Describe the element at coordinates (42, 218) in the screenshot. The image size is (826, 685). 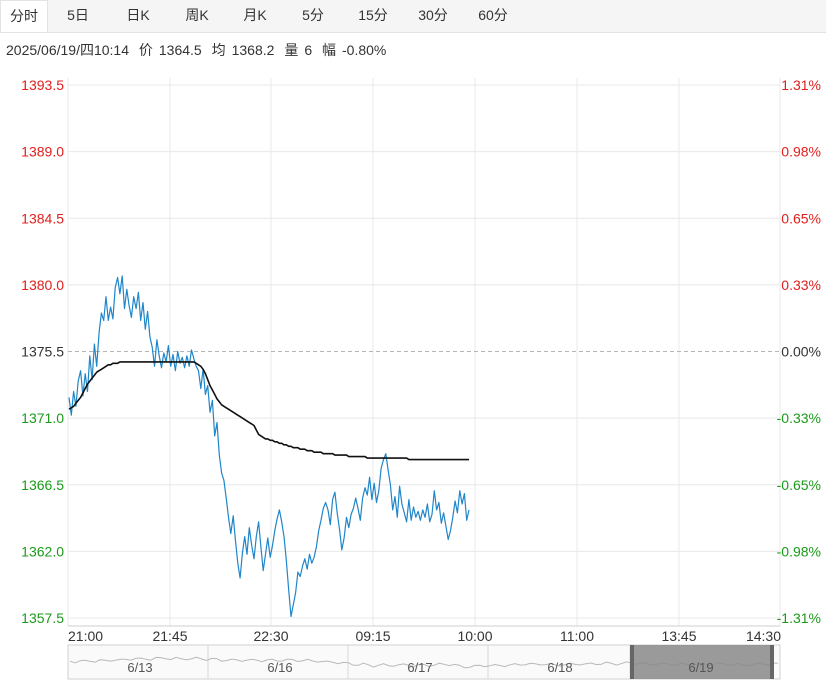
I see `y-tick-label-left: 1384.5` at that location.